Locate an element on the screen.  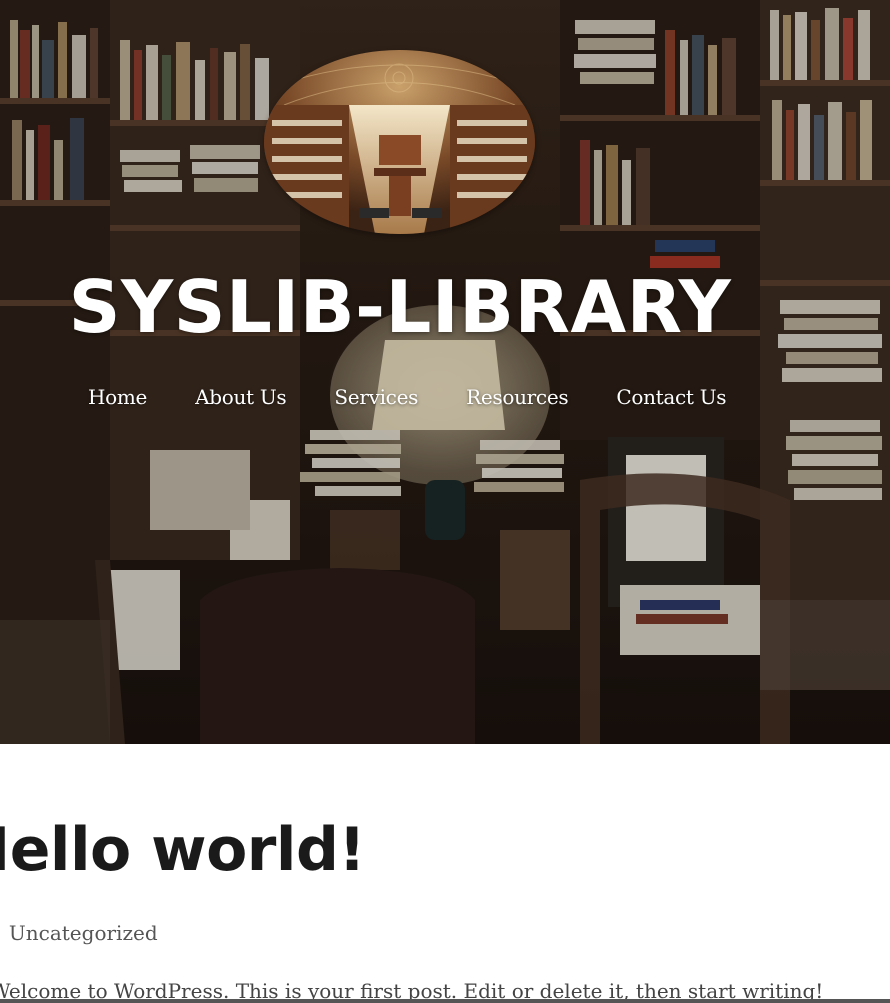
site-logo is located at coordinates (399, 142).